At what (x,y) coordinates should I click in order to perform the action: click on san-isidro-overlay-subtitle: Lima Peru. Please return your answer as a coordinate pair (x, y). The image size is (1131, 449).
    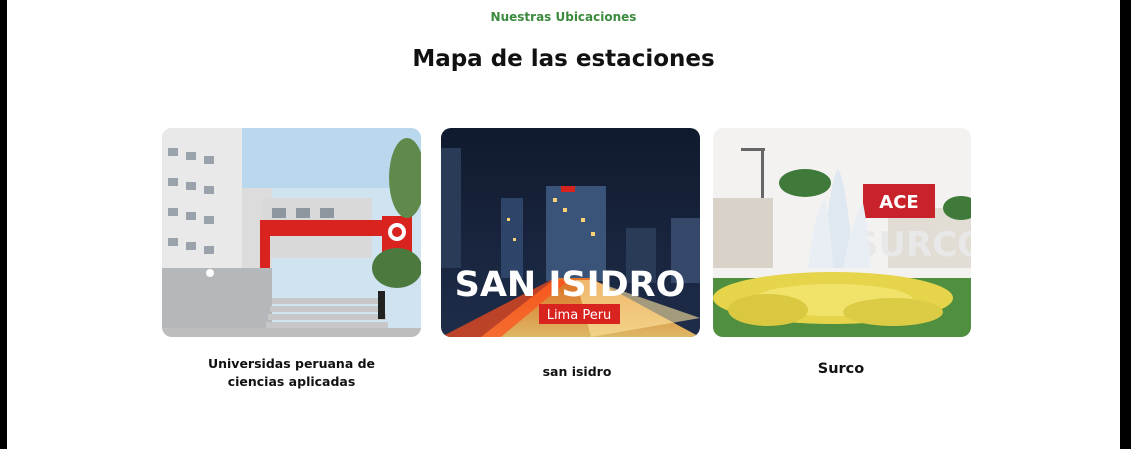
    Looking at the image, I should click on (579, 315).